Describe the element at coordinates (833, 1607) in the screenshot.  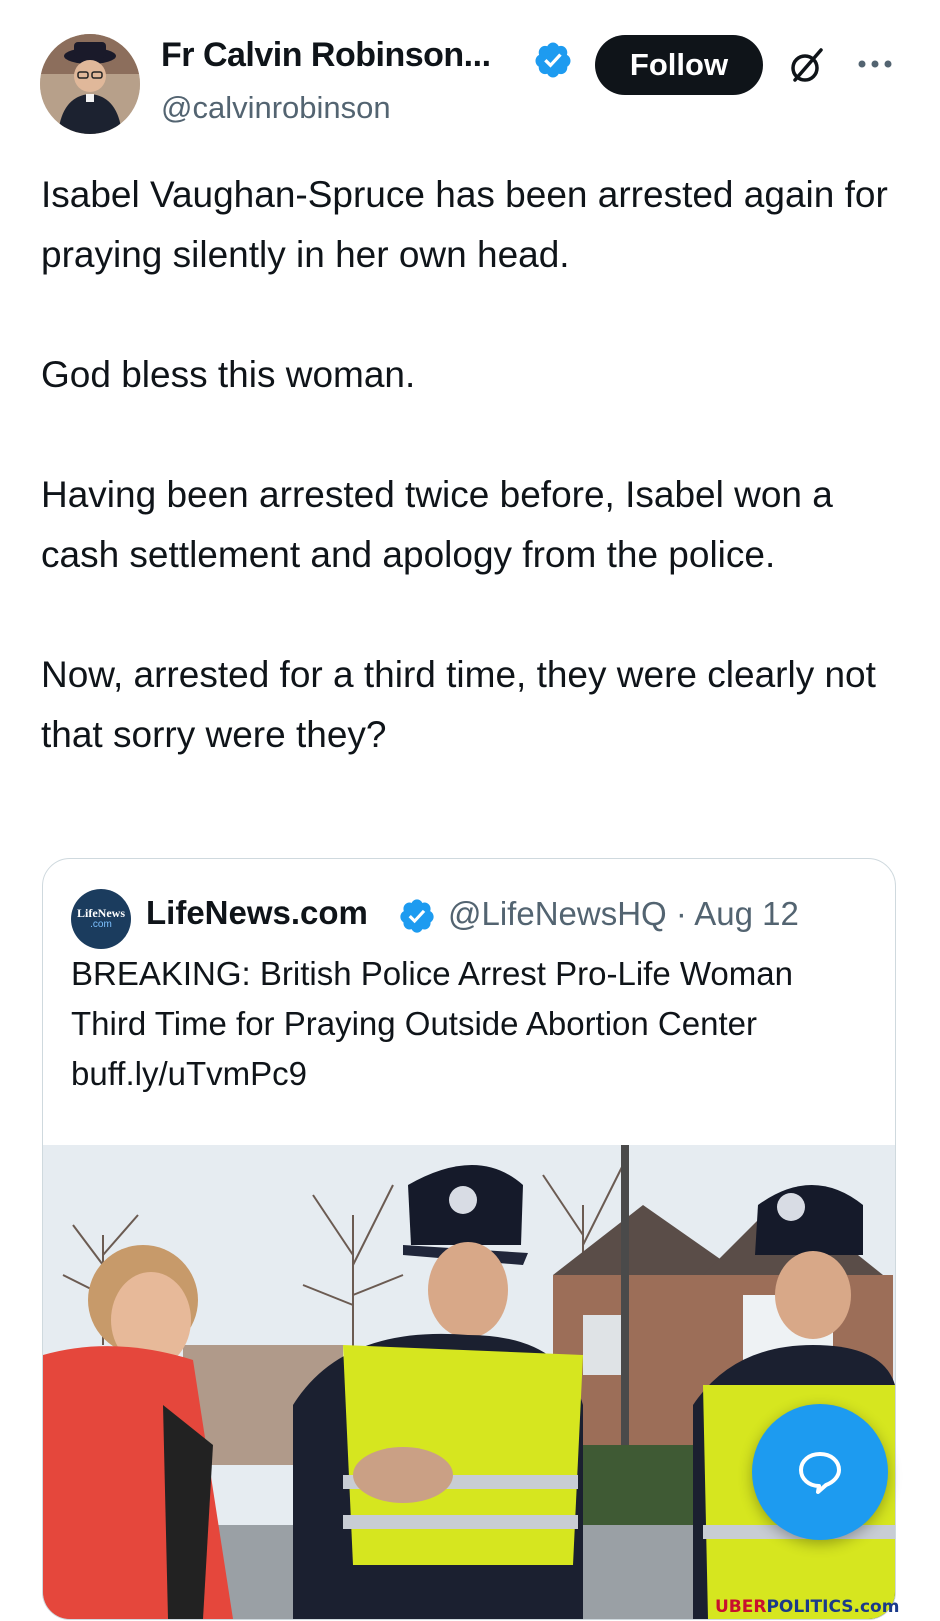
I see `watermark-part-2: POLITICS.com` at that location.